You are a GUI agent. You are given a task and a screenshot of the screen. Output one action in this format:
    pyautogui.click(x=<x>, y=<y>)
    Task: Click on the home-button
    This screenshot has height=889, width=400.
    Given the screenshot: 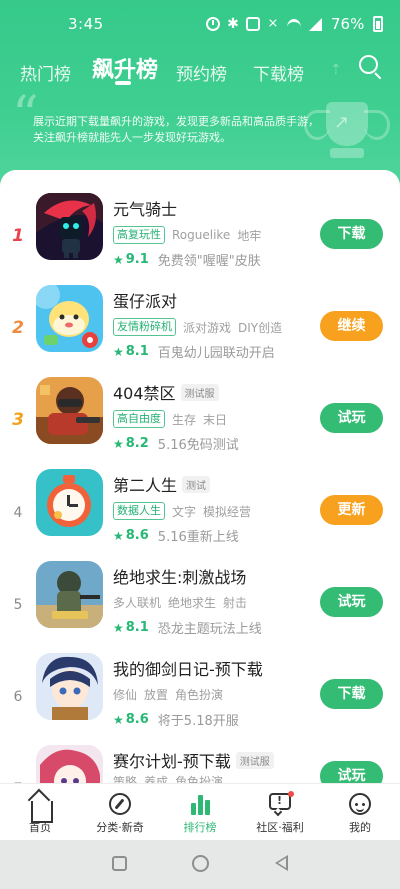 What is the action you would take?
    pyautogui.click(x=200, y=863)
    